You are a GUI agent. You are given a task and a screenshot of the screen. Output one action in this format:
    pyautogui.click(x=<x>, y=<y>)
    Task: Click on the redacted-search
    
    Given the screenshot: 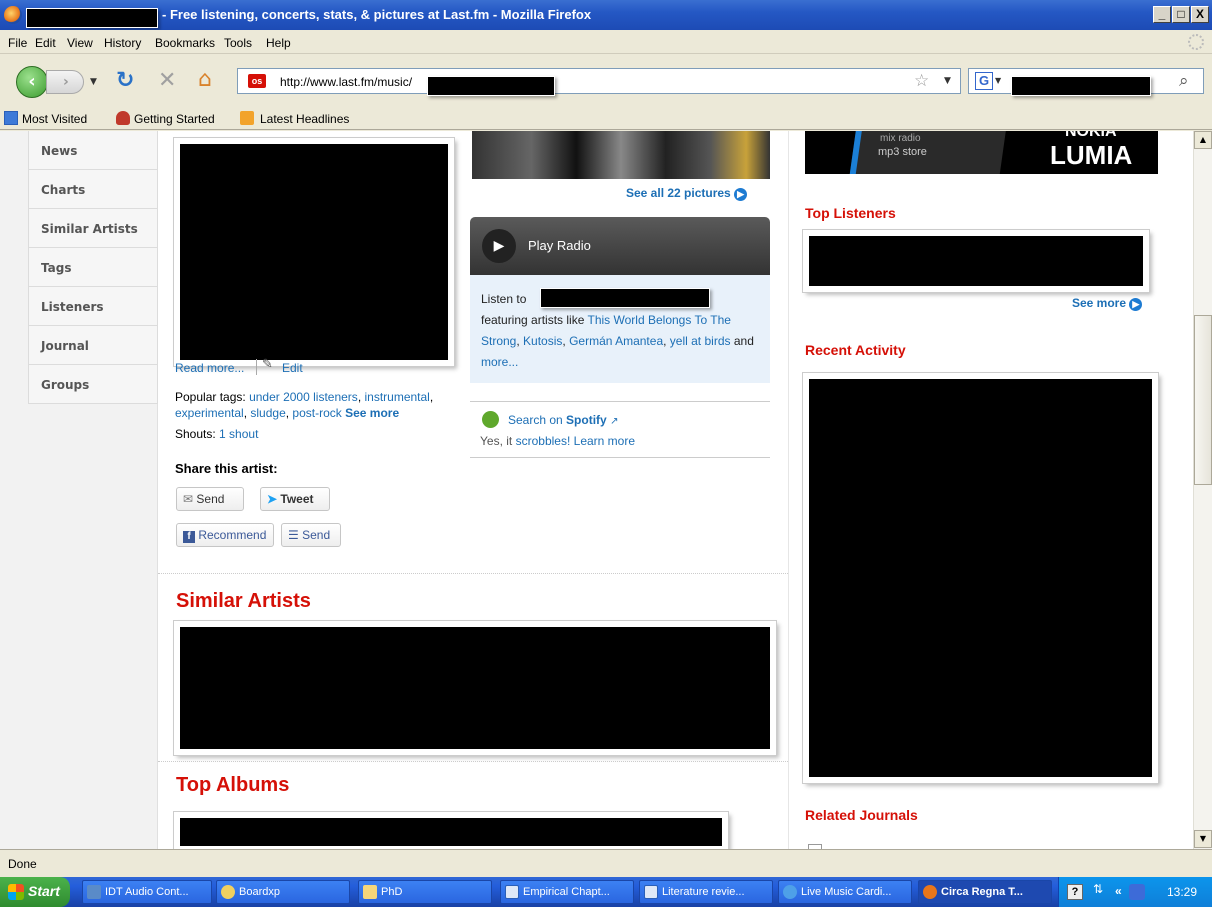 What is the action you would take?
    pyautogui.click(x=1081, y=86)
    